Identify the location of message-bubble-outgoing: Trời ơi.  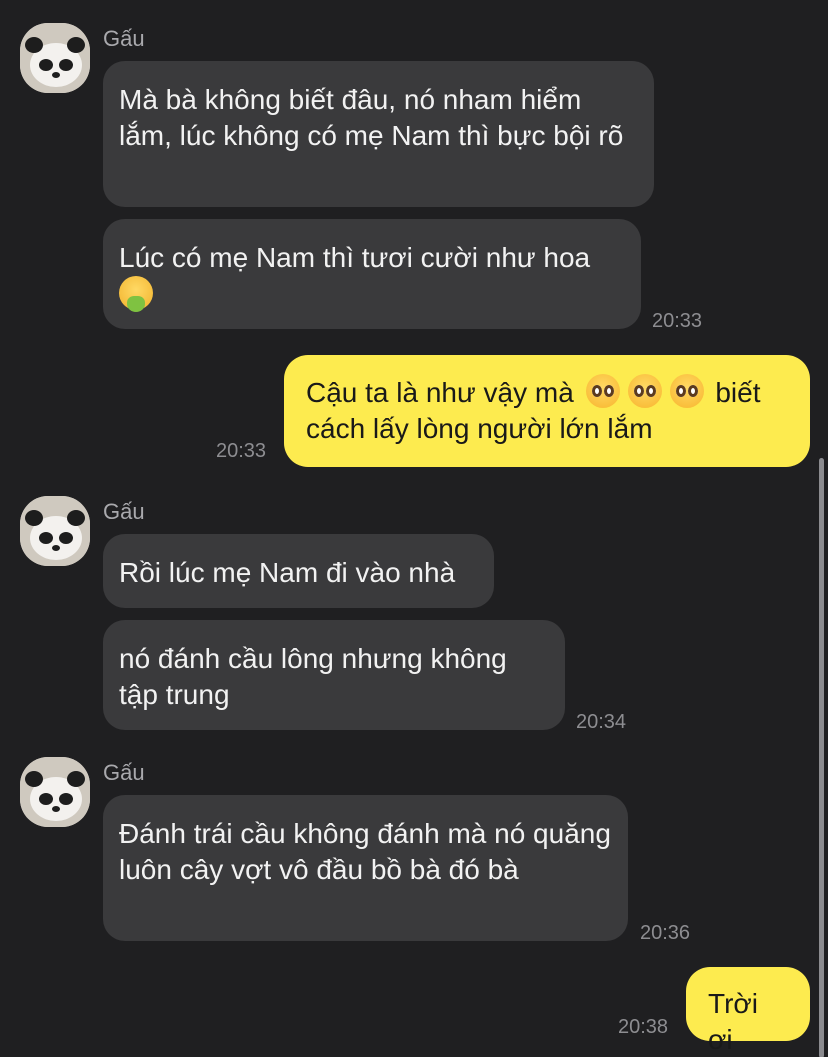
(748, 1011).